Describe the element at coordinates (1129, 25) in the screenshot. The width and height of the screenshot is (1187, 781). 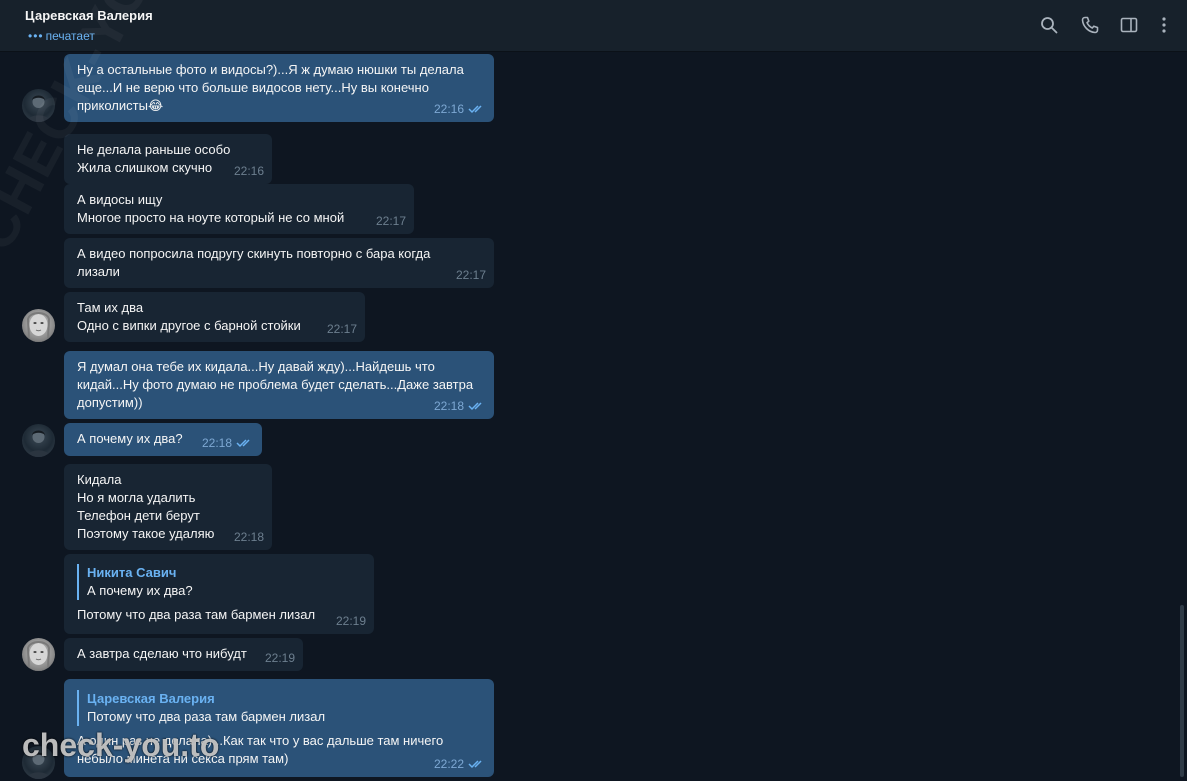
I see `sidebar-toggle-icon` at that location.